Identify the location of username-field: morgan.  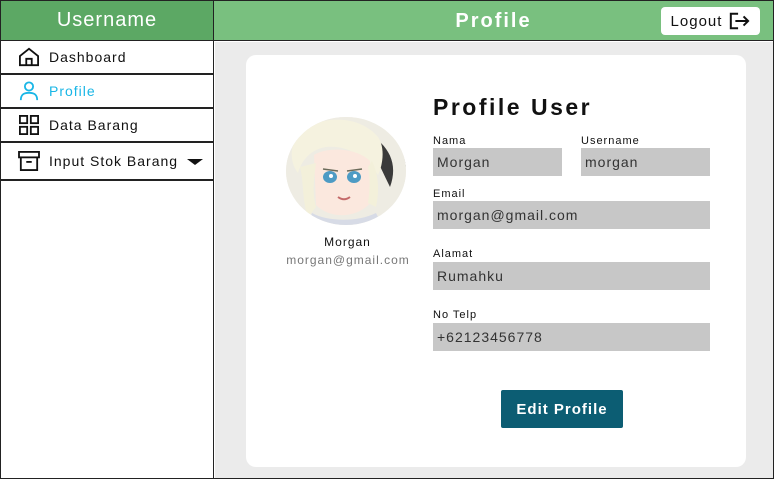
(645, 162).